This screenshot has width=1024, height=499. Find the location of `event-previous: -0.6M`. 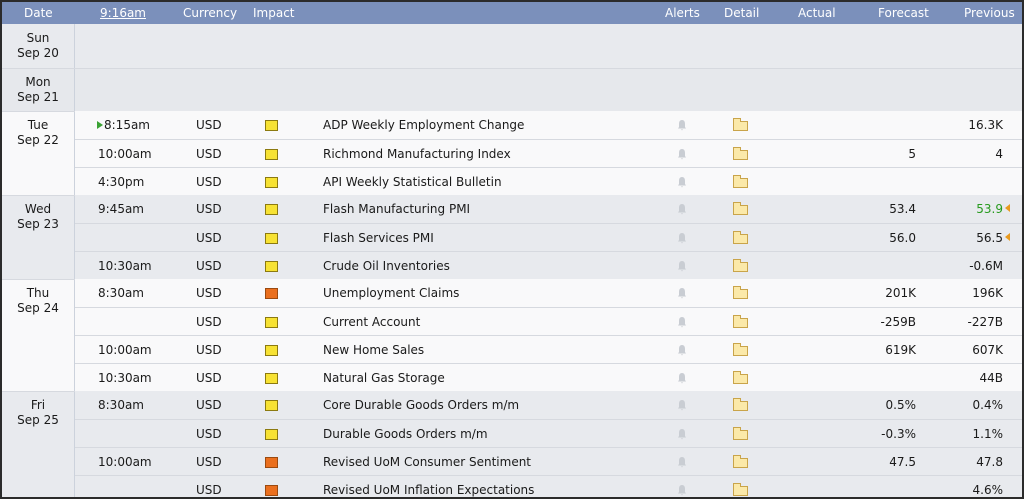

event-previous: -0.6M is located at coordinates (973, 266).